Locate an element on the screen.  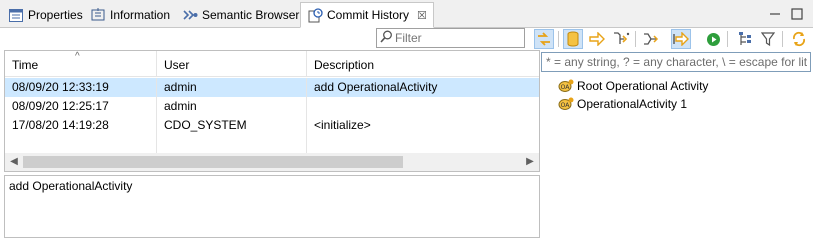
scroll-right-icon: ▶ is located at coordinates (530, 162).